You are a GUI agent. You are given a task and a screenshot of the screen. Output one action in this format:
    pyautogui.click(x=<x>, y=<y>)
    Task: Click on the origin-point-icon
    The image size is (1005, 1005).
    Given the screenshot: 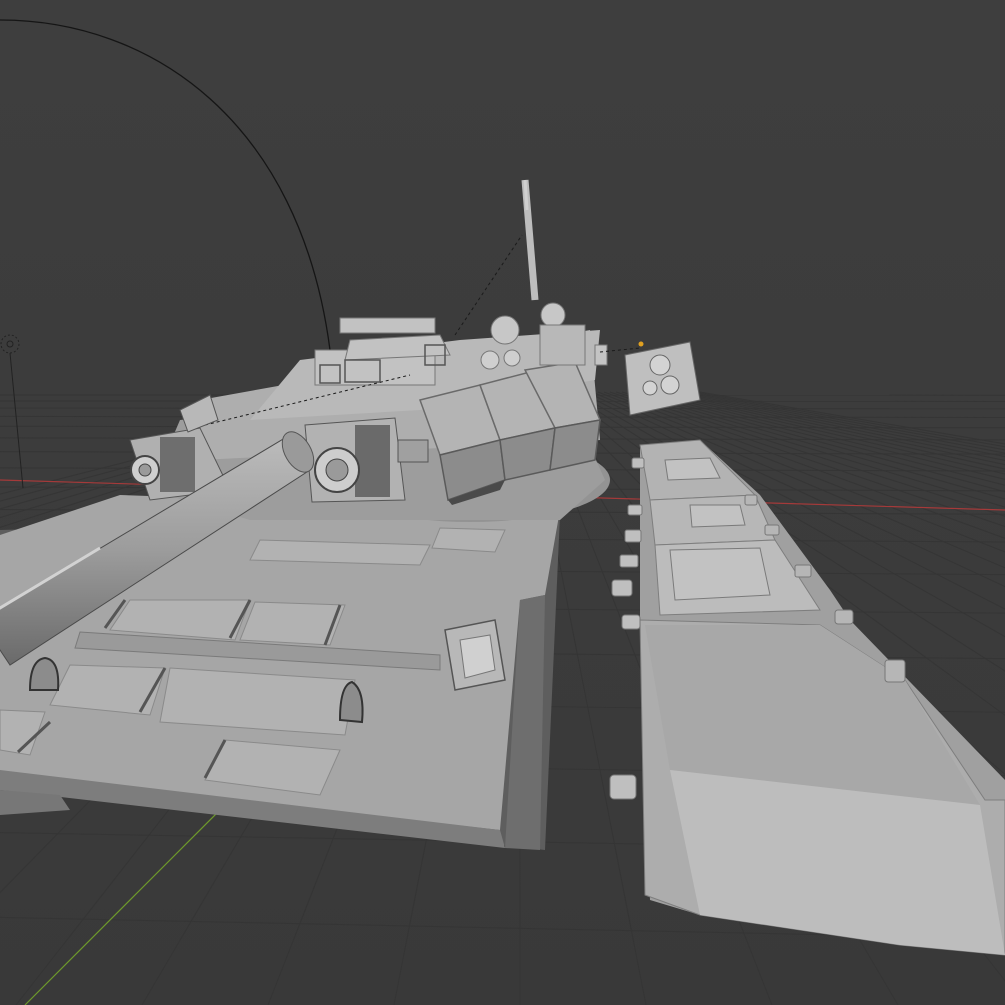 What is the action you would take?
    pyautogui.click(x=641, y=344)
    